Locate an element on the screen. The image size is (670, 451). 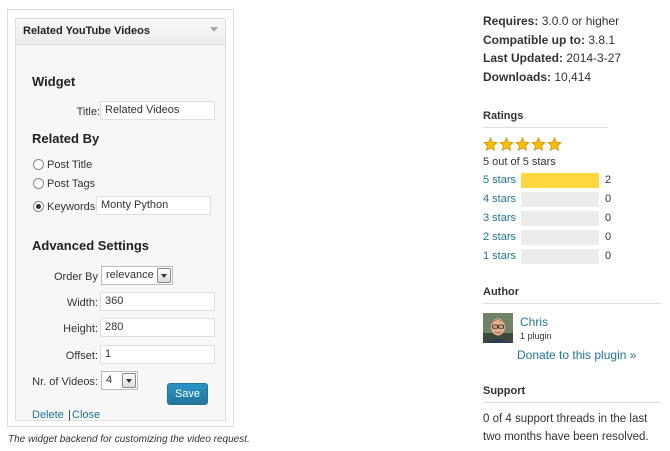
rating-bar-fill is located at coordinates (560, 180).